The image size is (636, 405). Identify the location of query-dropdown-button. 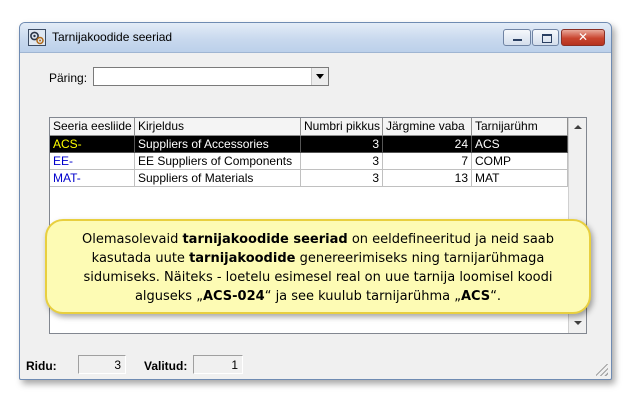
(319, 76).